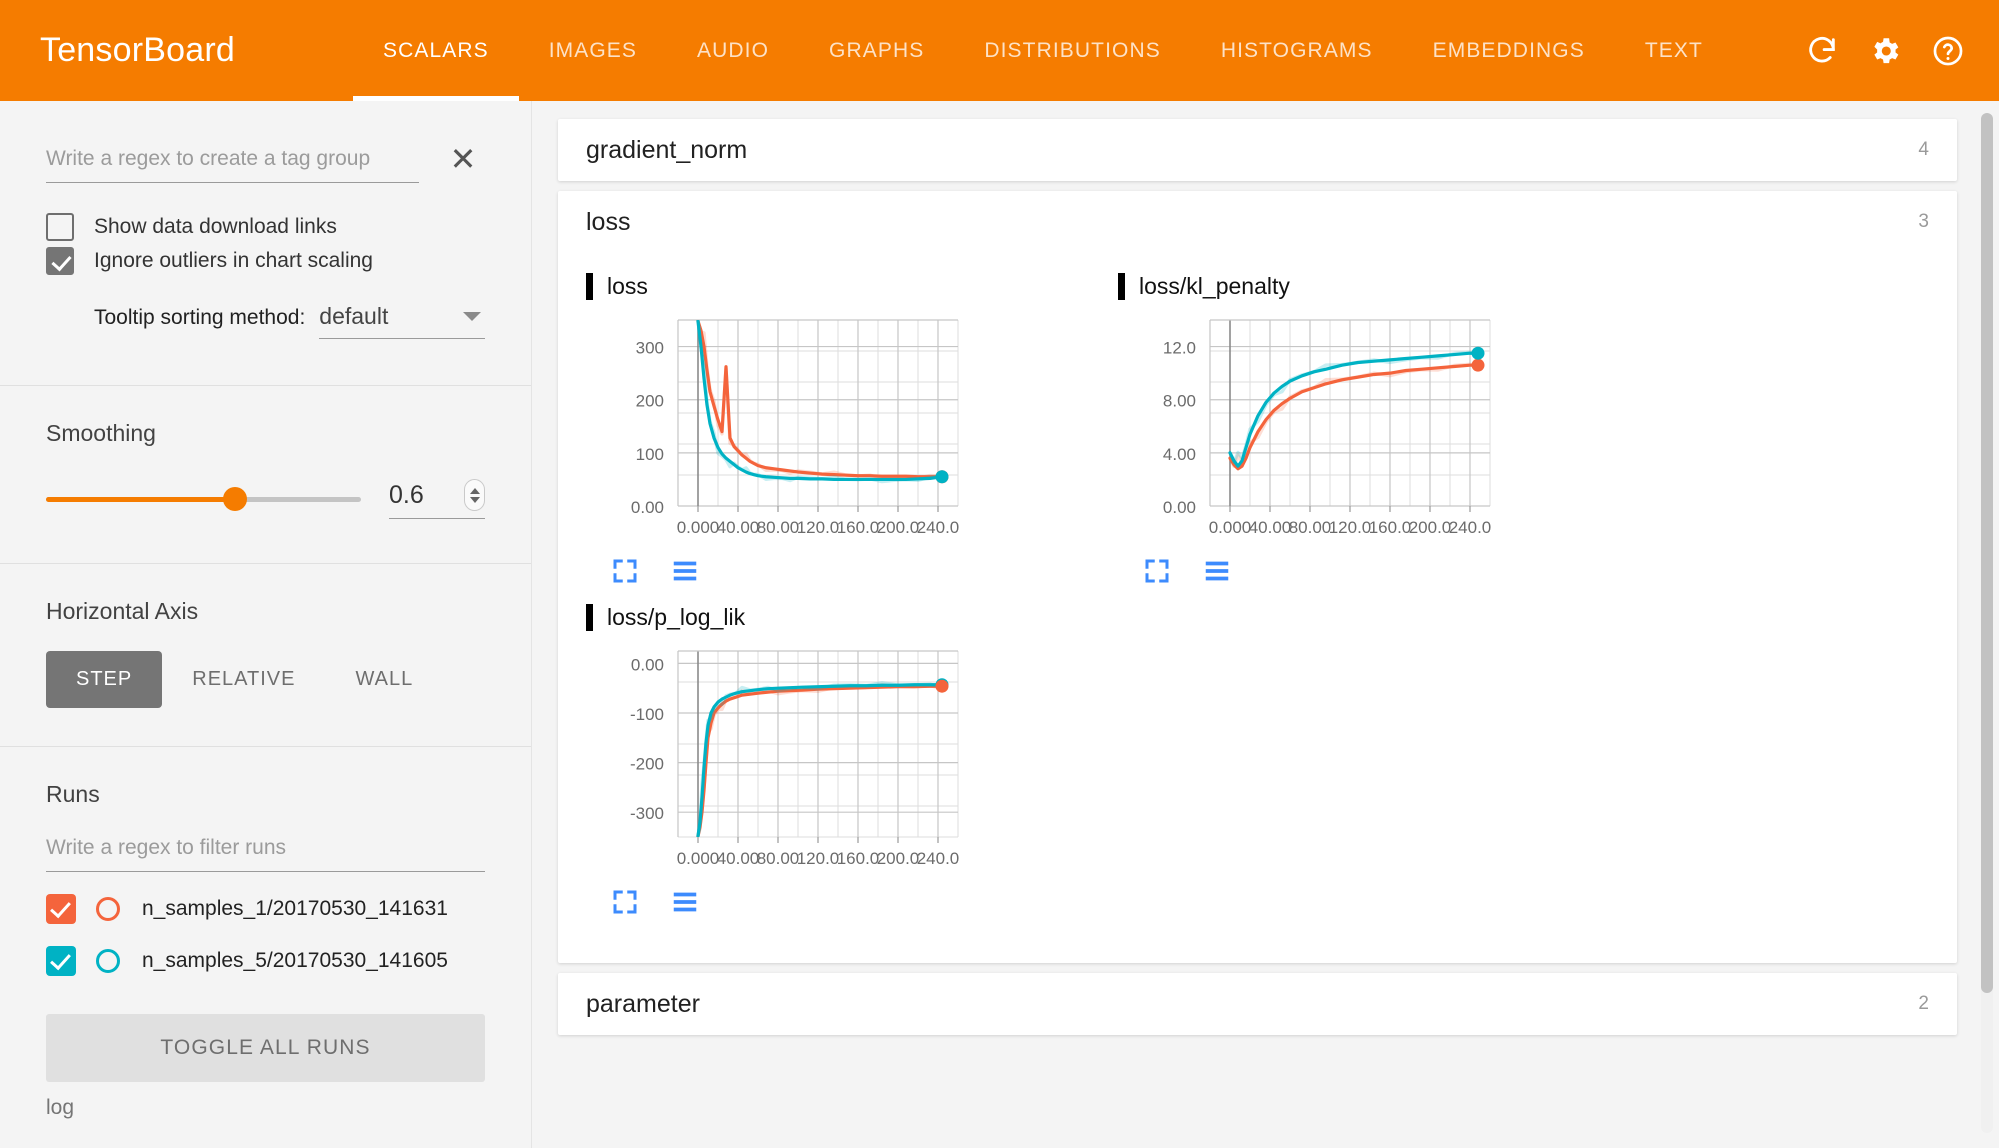  I want to click on refresh-icon, so click(1822, 51).